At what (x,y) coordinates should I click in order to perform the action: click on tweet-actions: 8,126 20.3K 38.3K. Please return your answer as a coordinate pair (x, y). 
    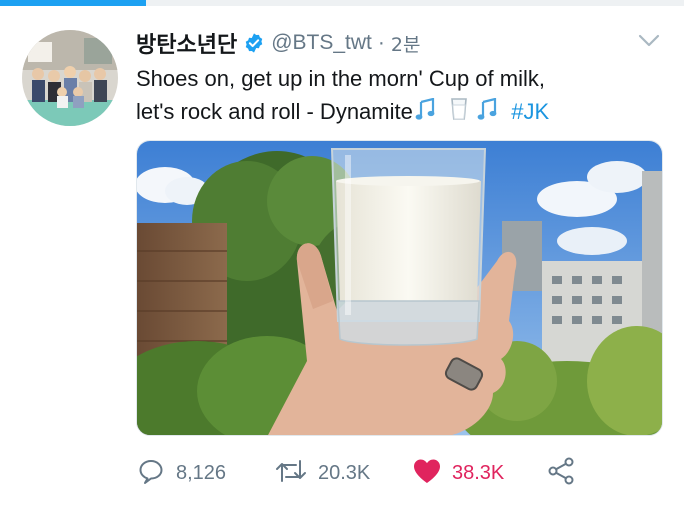
    Looking at the image, I should click on (396, 473).